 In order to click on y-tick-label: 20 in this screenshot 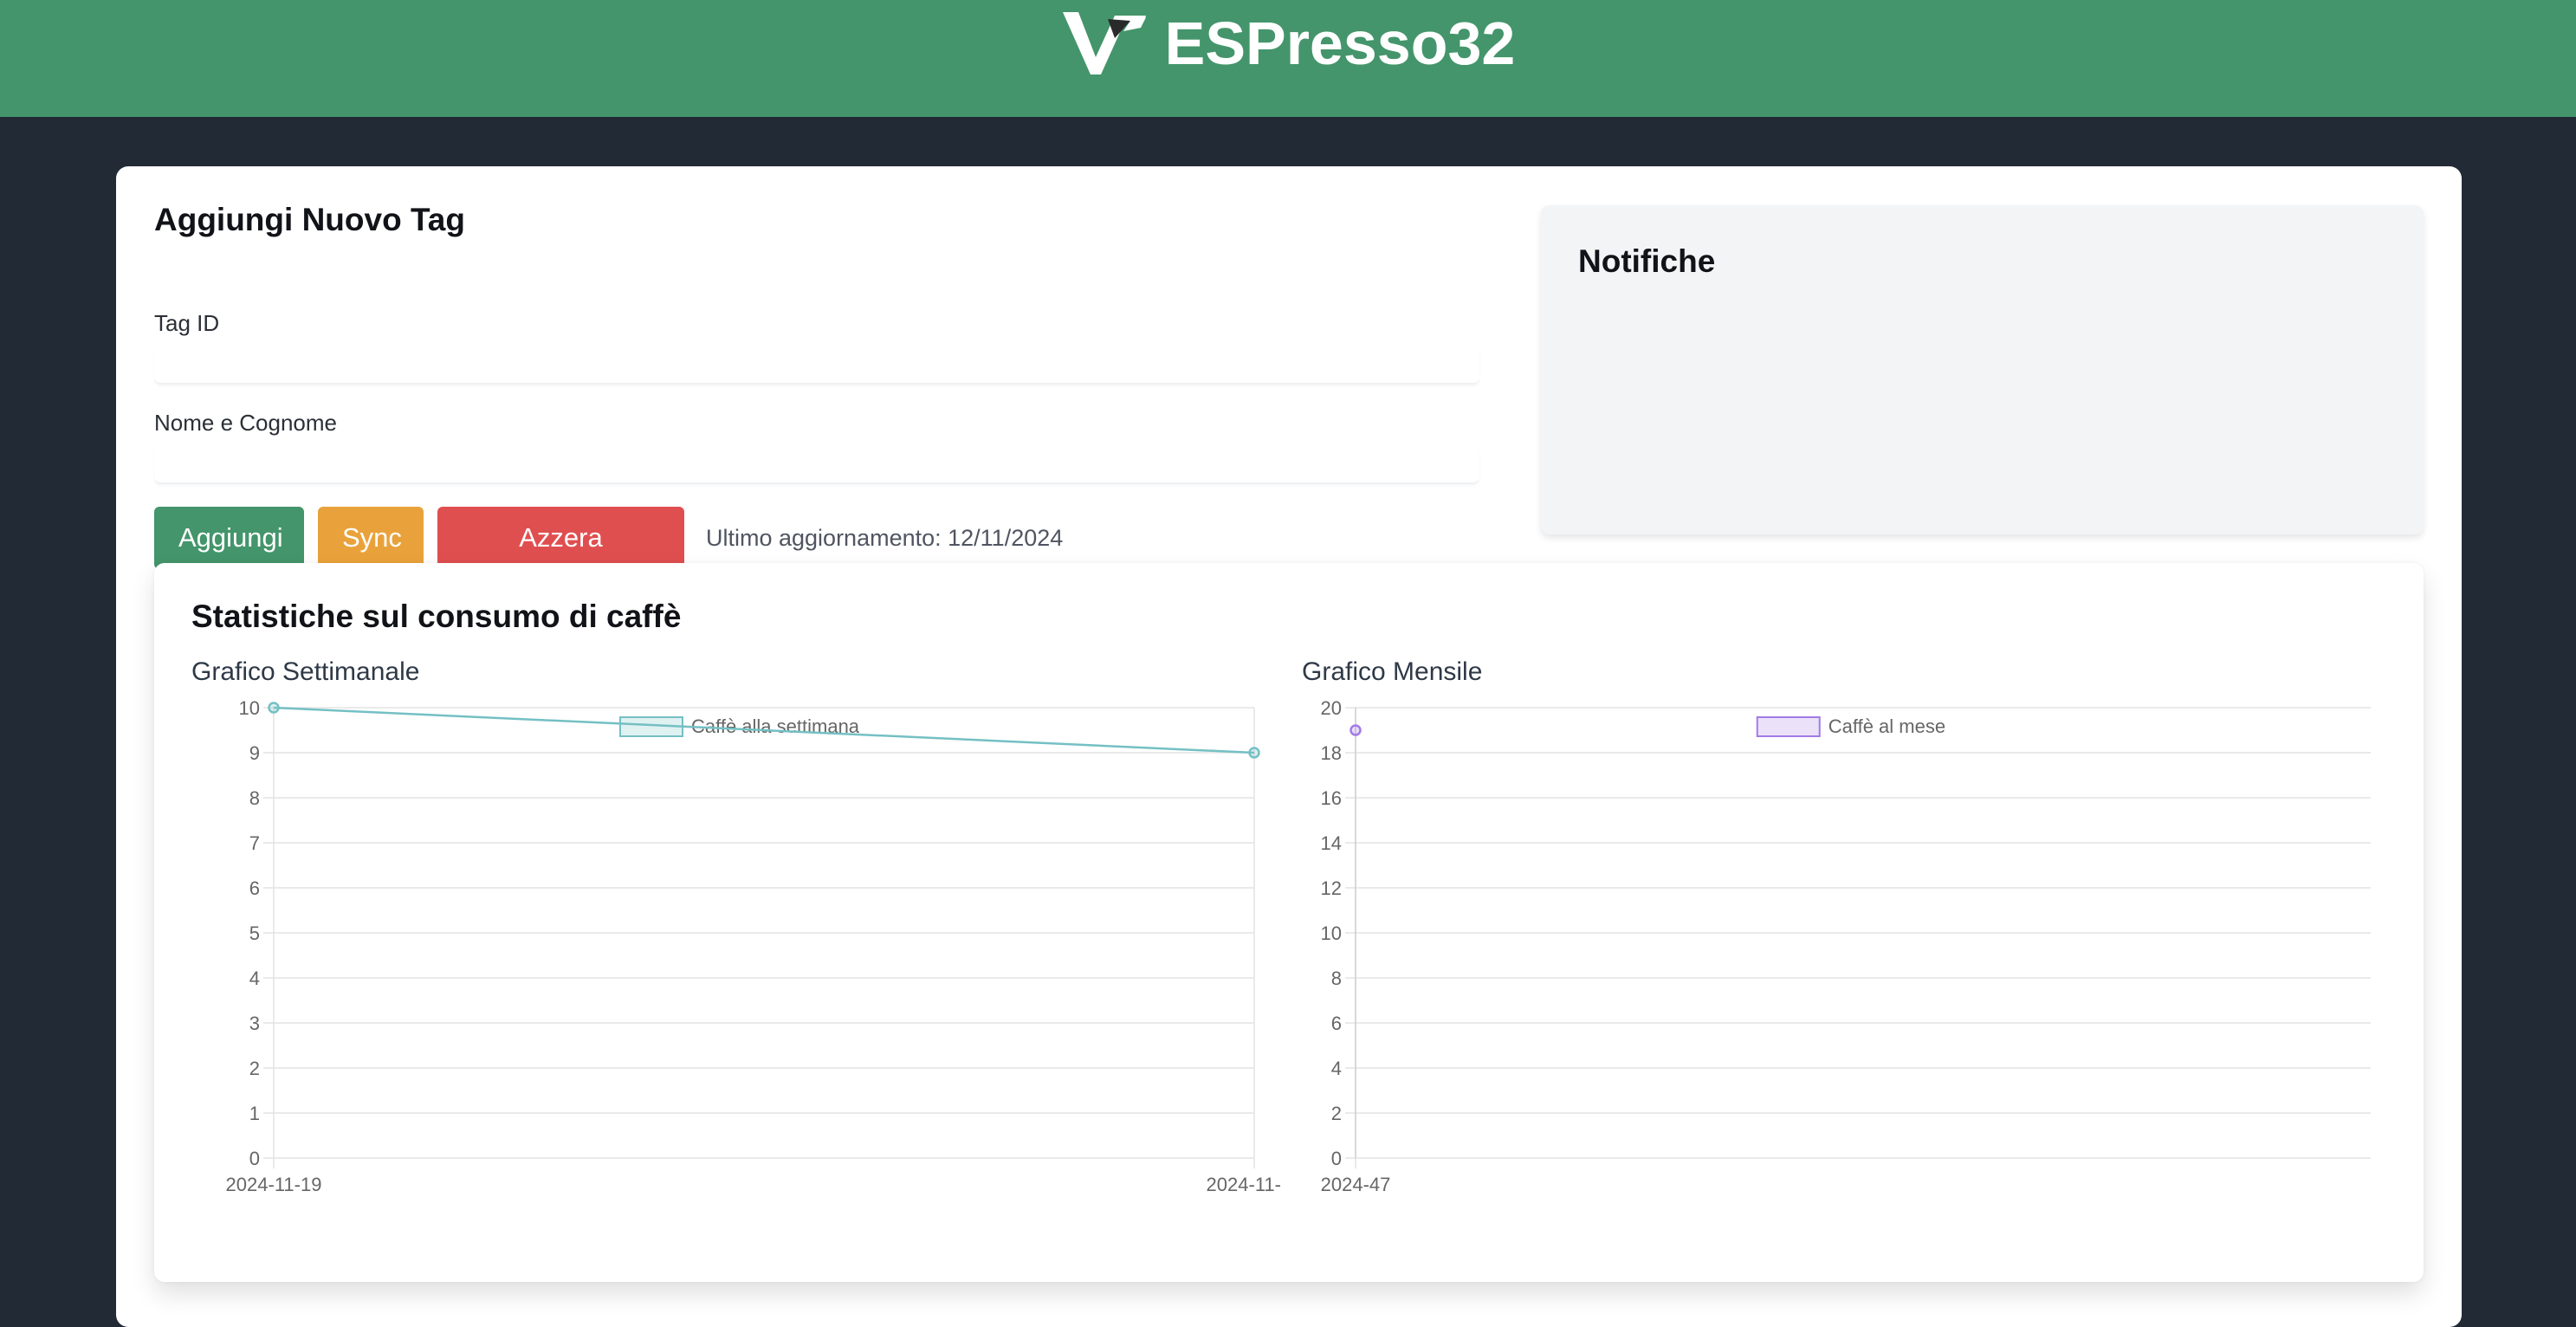, I will do `click(1331, 708)`.